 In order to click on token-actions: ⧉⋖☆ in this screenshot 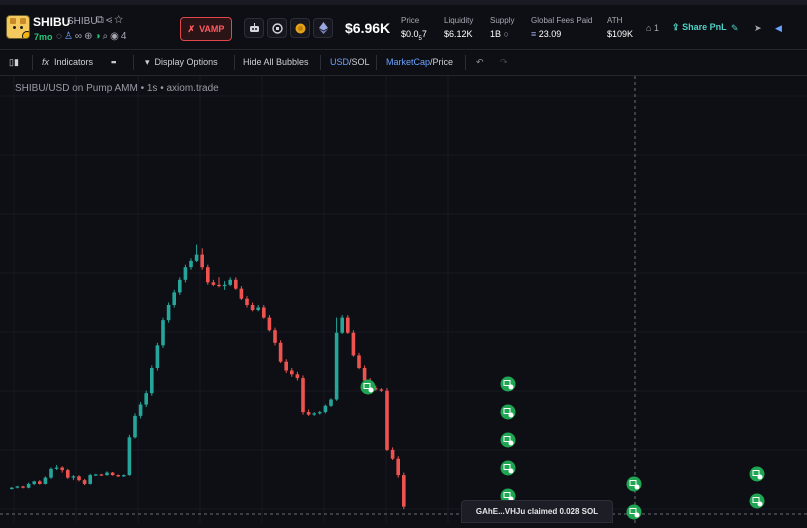, I will do `click(110, 20)`.